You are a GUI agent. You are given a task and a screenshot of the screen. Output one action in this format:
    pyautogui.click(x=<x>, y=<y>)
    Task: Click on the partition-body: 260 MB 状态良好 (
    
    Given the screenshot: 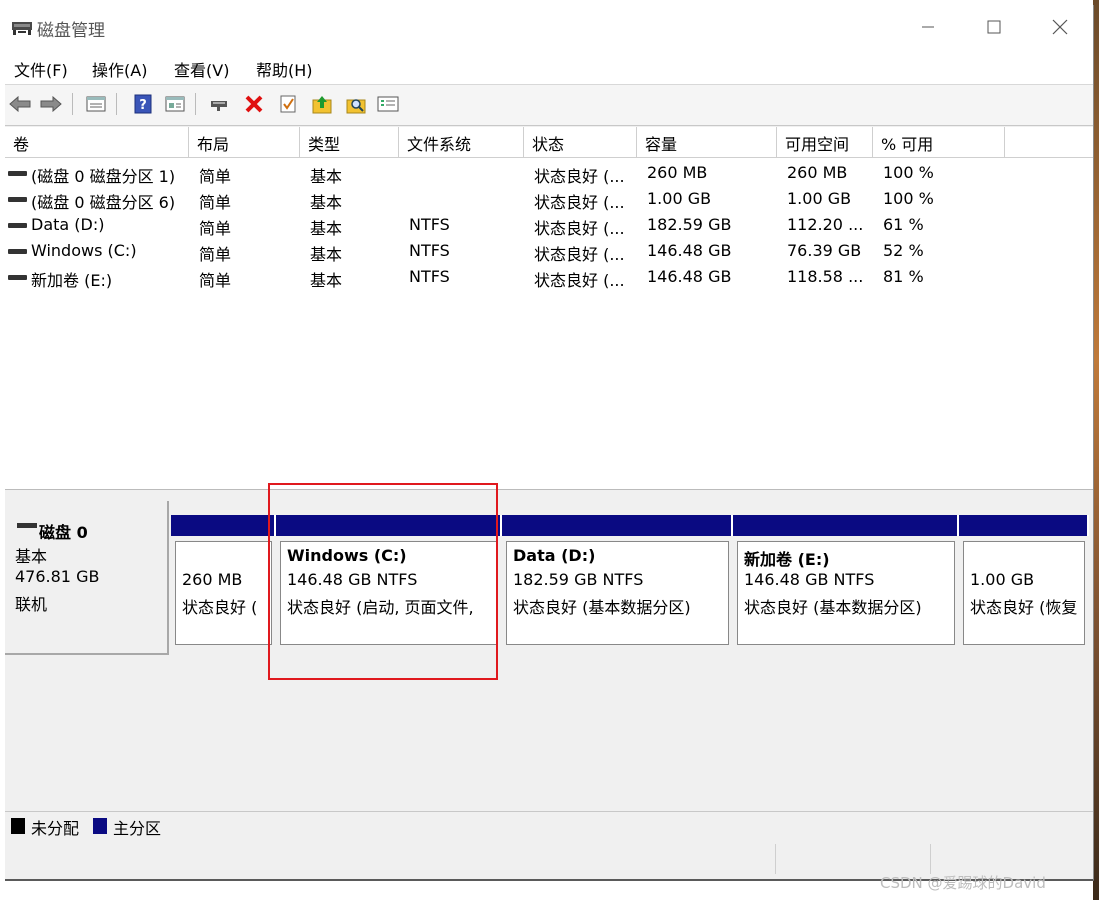 What is the action you would take?
    pyautogui.click(x=223, y=593)
    